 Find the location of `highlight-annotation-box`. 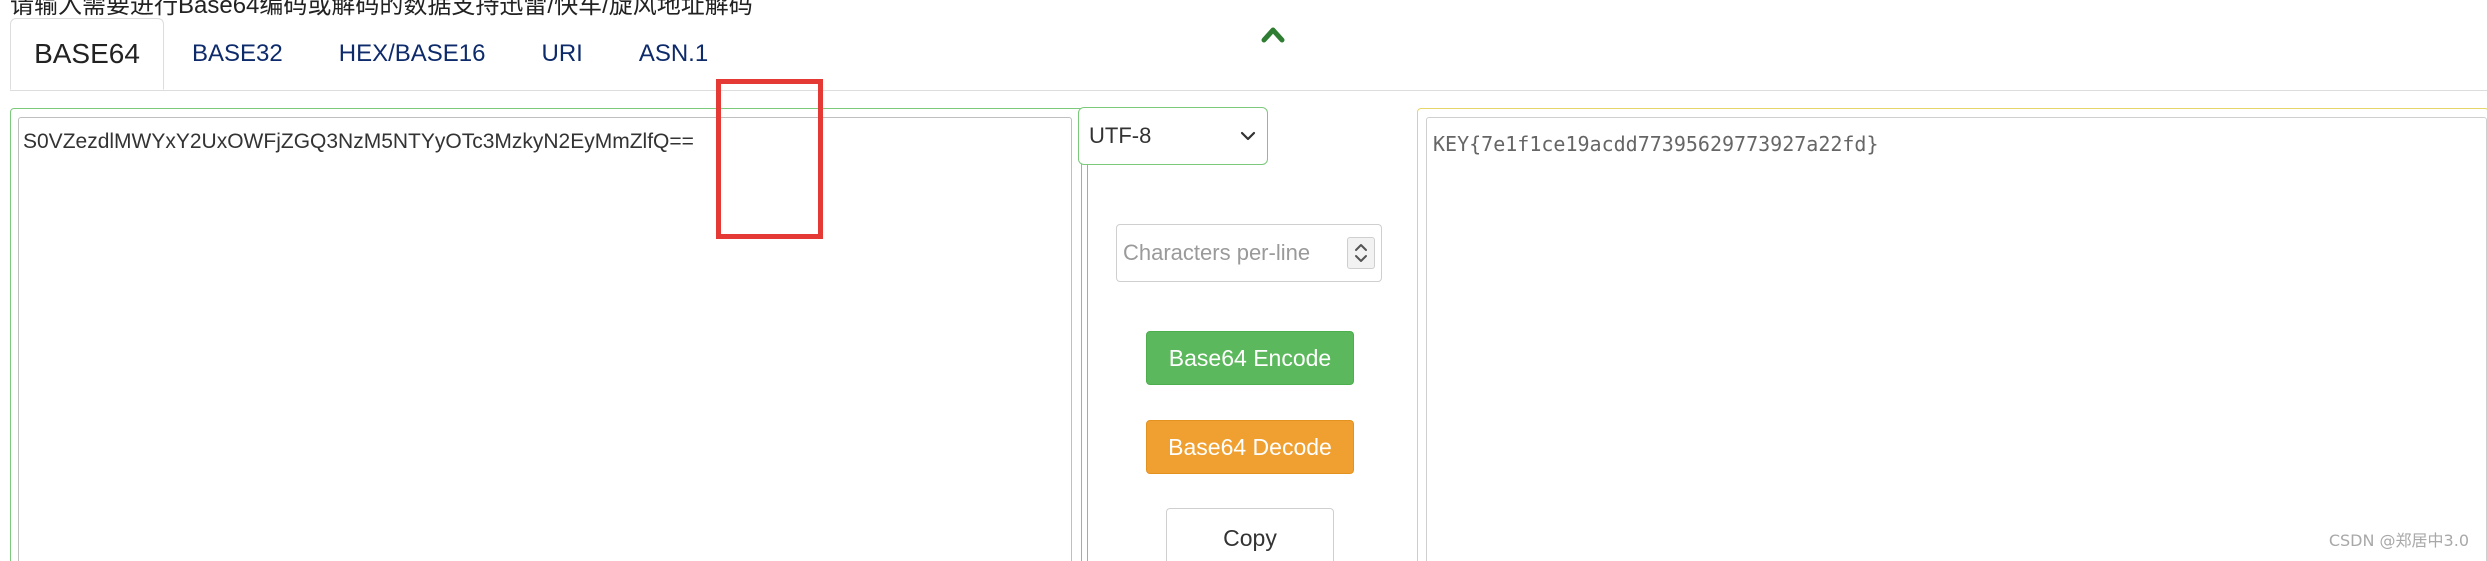

highlight-annotation-box is located at coordinates (769, 159).